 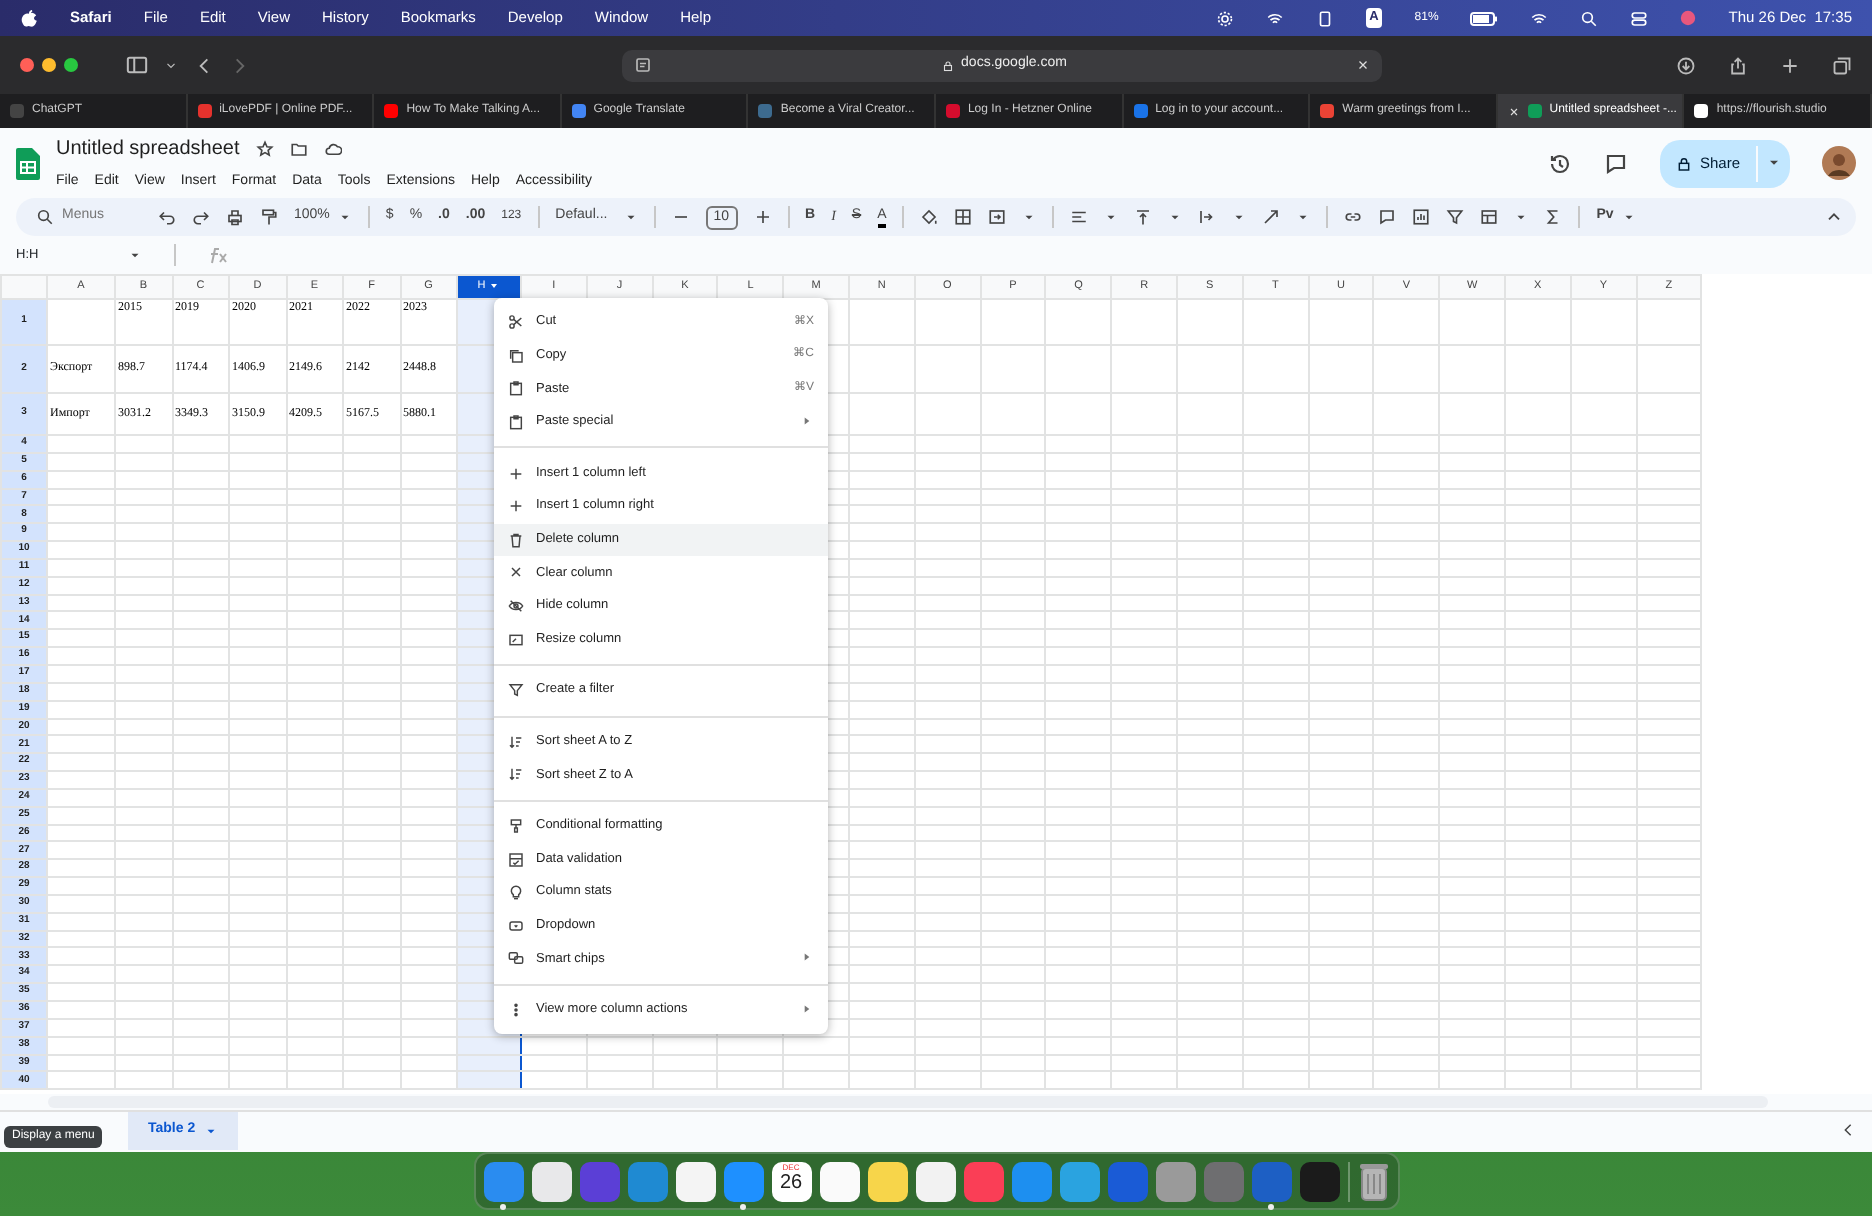 I want to click on merge-icon, so click(x=997, y=217).